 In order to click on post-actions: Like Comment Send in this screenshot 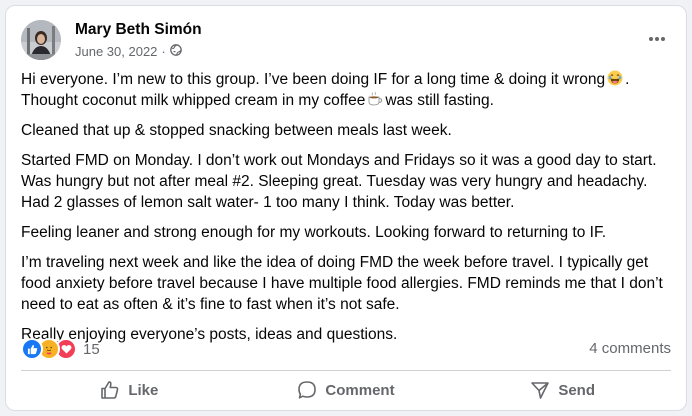, I will do `click(346, 390)`.